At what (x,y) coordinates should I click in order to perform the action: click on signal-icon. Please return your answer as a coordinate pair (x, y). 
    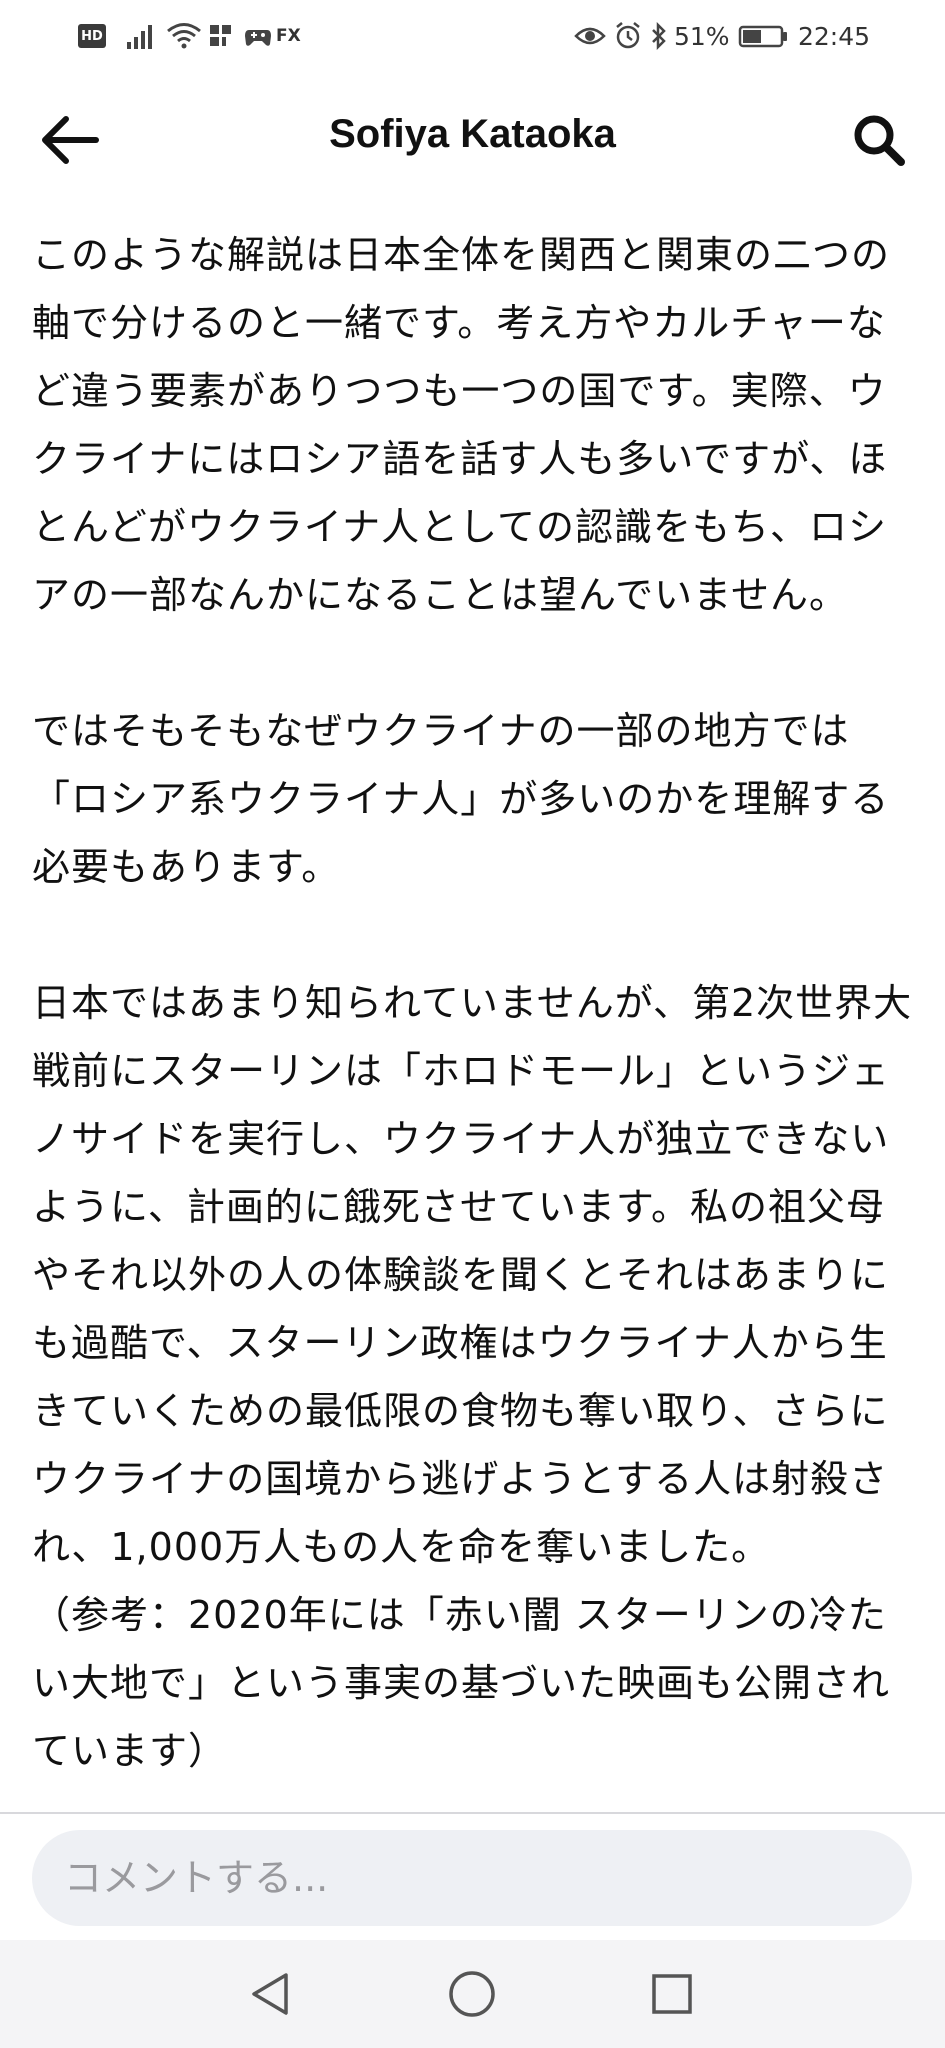
    Looking at the image, I should click on (142, 36).